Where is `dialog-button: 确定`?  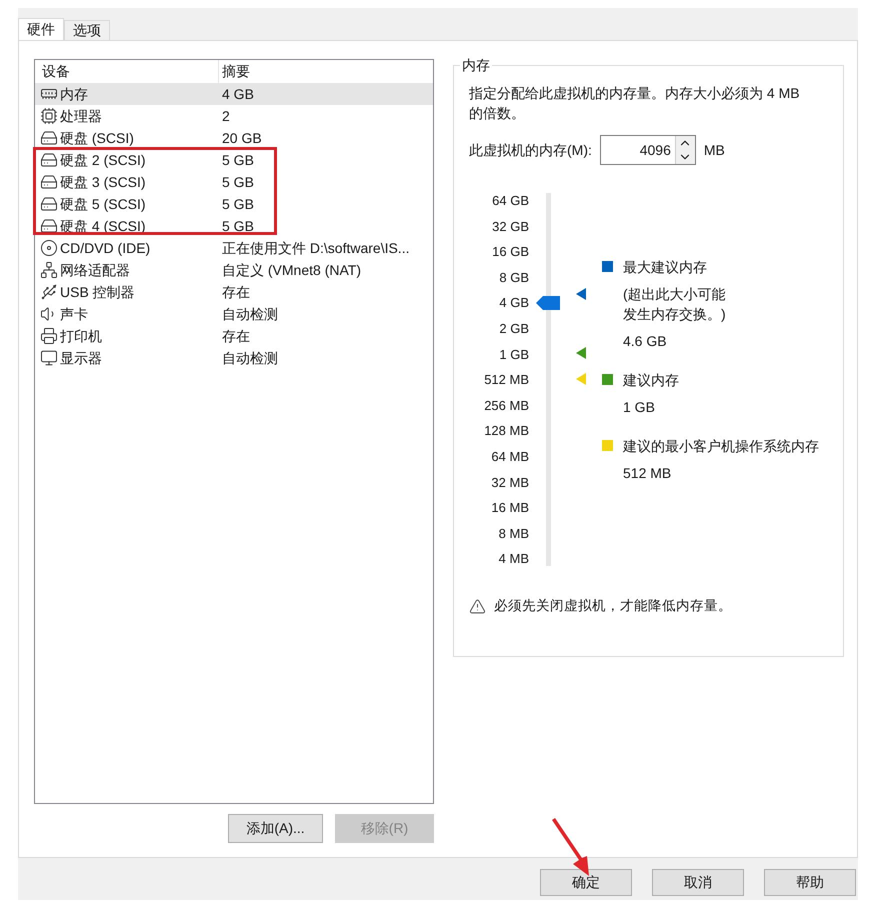
dialog-button: 确定 is located at coordinates (586, 882).